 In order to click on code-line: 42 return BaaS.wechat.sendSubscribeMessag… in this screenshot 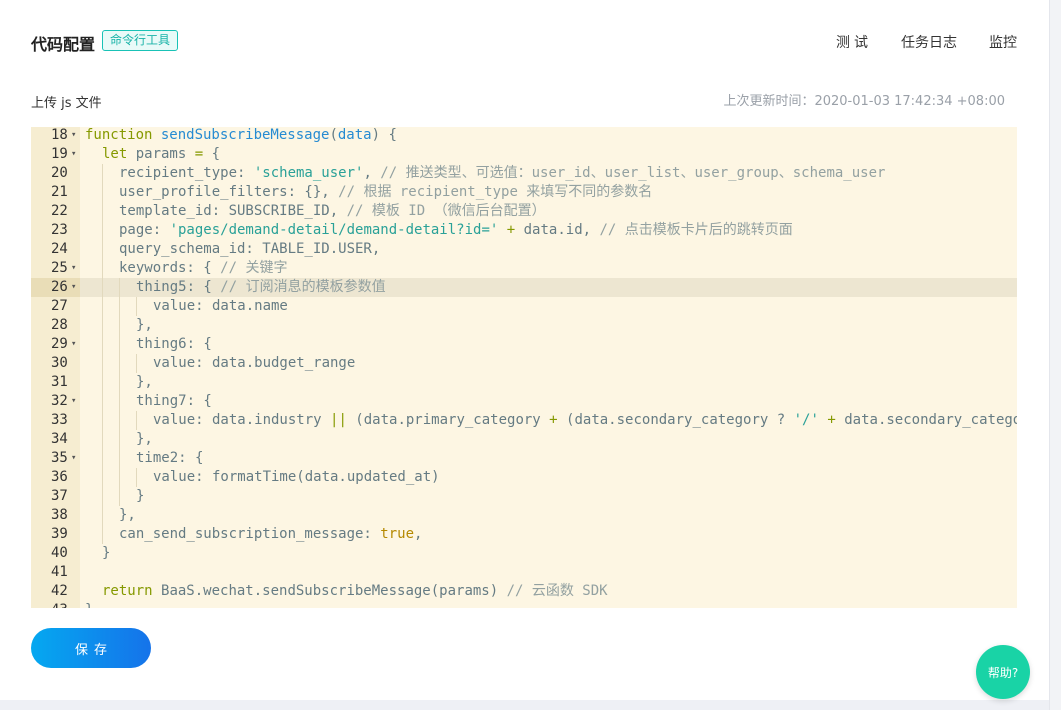, I will do `click(524, 591)`.